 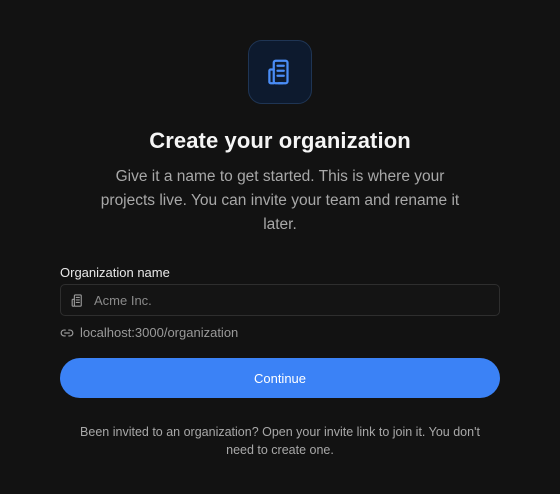 What do you see at coordinates (115, 272) in the screenshot?
I see `organization-name-label: Organization name` at bounding box center [115, 272].